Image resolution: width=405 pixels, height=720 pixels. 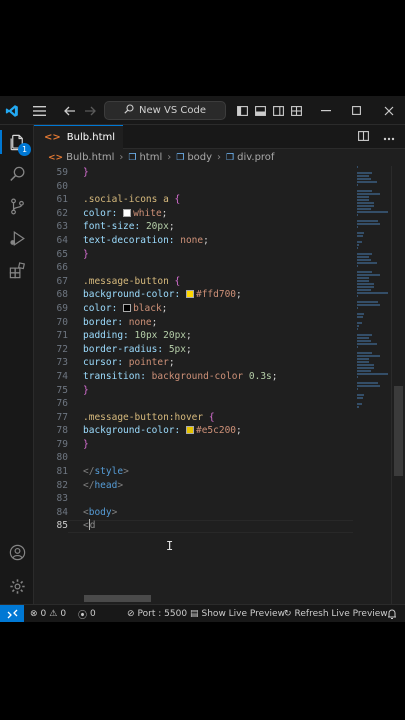 I want to click on explorer-icon: 1, so click(x=17, y=142).